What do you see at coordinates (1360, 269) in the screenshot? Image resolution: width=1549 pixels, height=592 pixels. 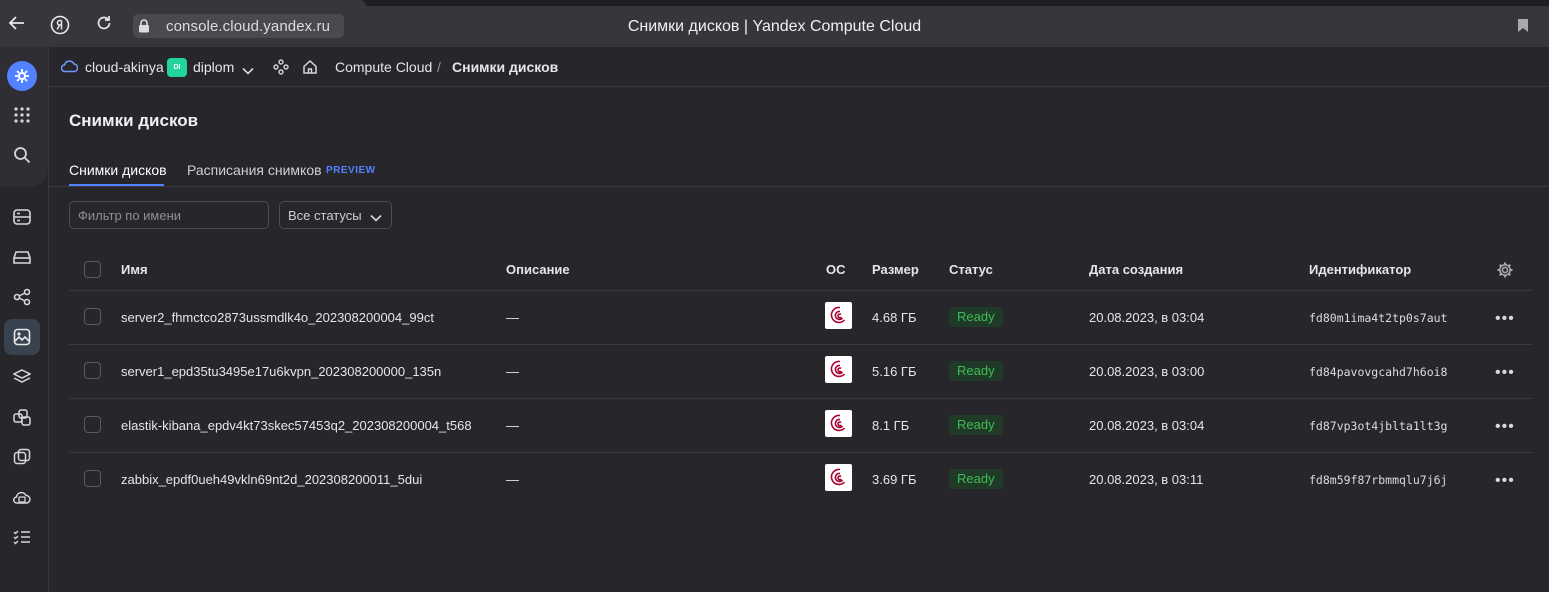 I see `column-header-id: Идентификатор` at bounding box center [1360, 269].